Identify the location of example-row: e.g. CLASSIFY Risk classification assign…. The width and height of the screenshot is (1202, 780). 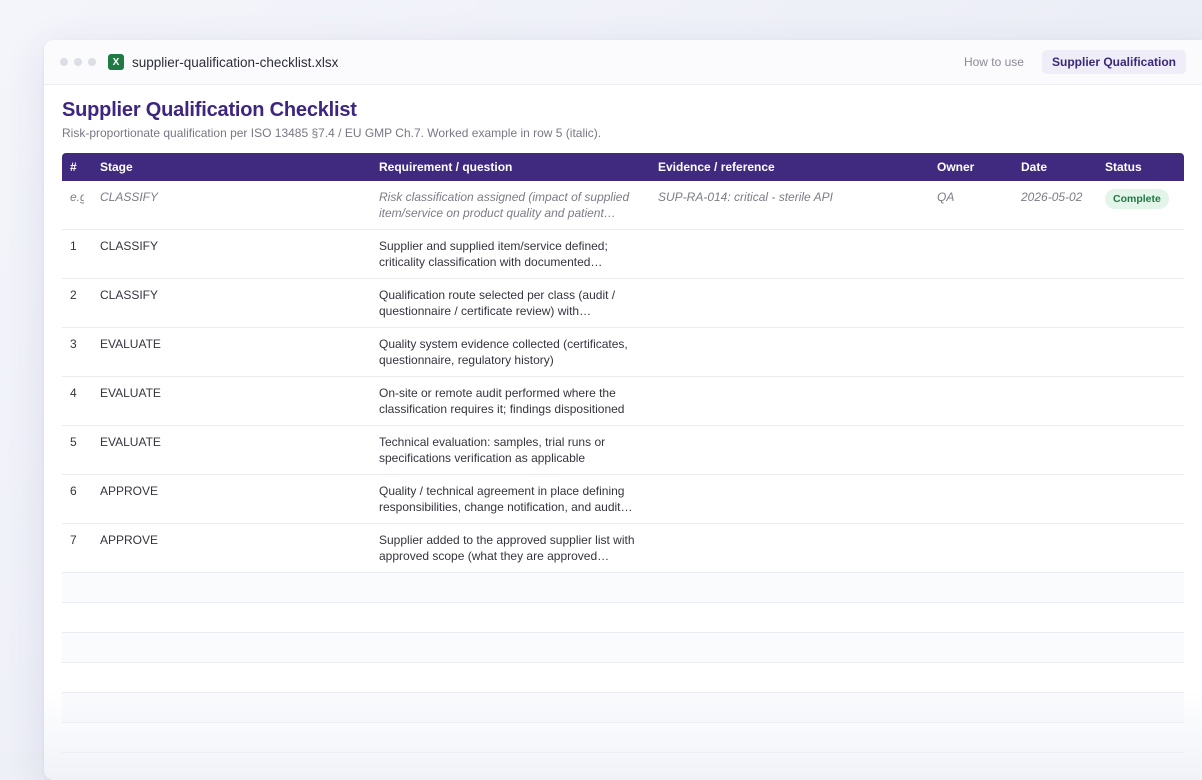
(623, 205).